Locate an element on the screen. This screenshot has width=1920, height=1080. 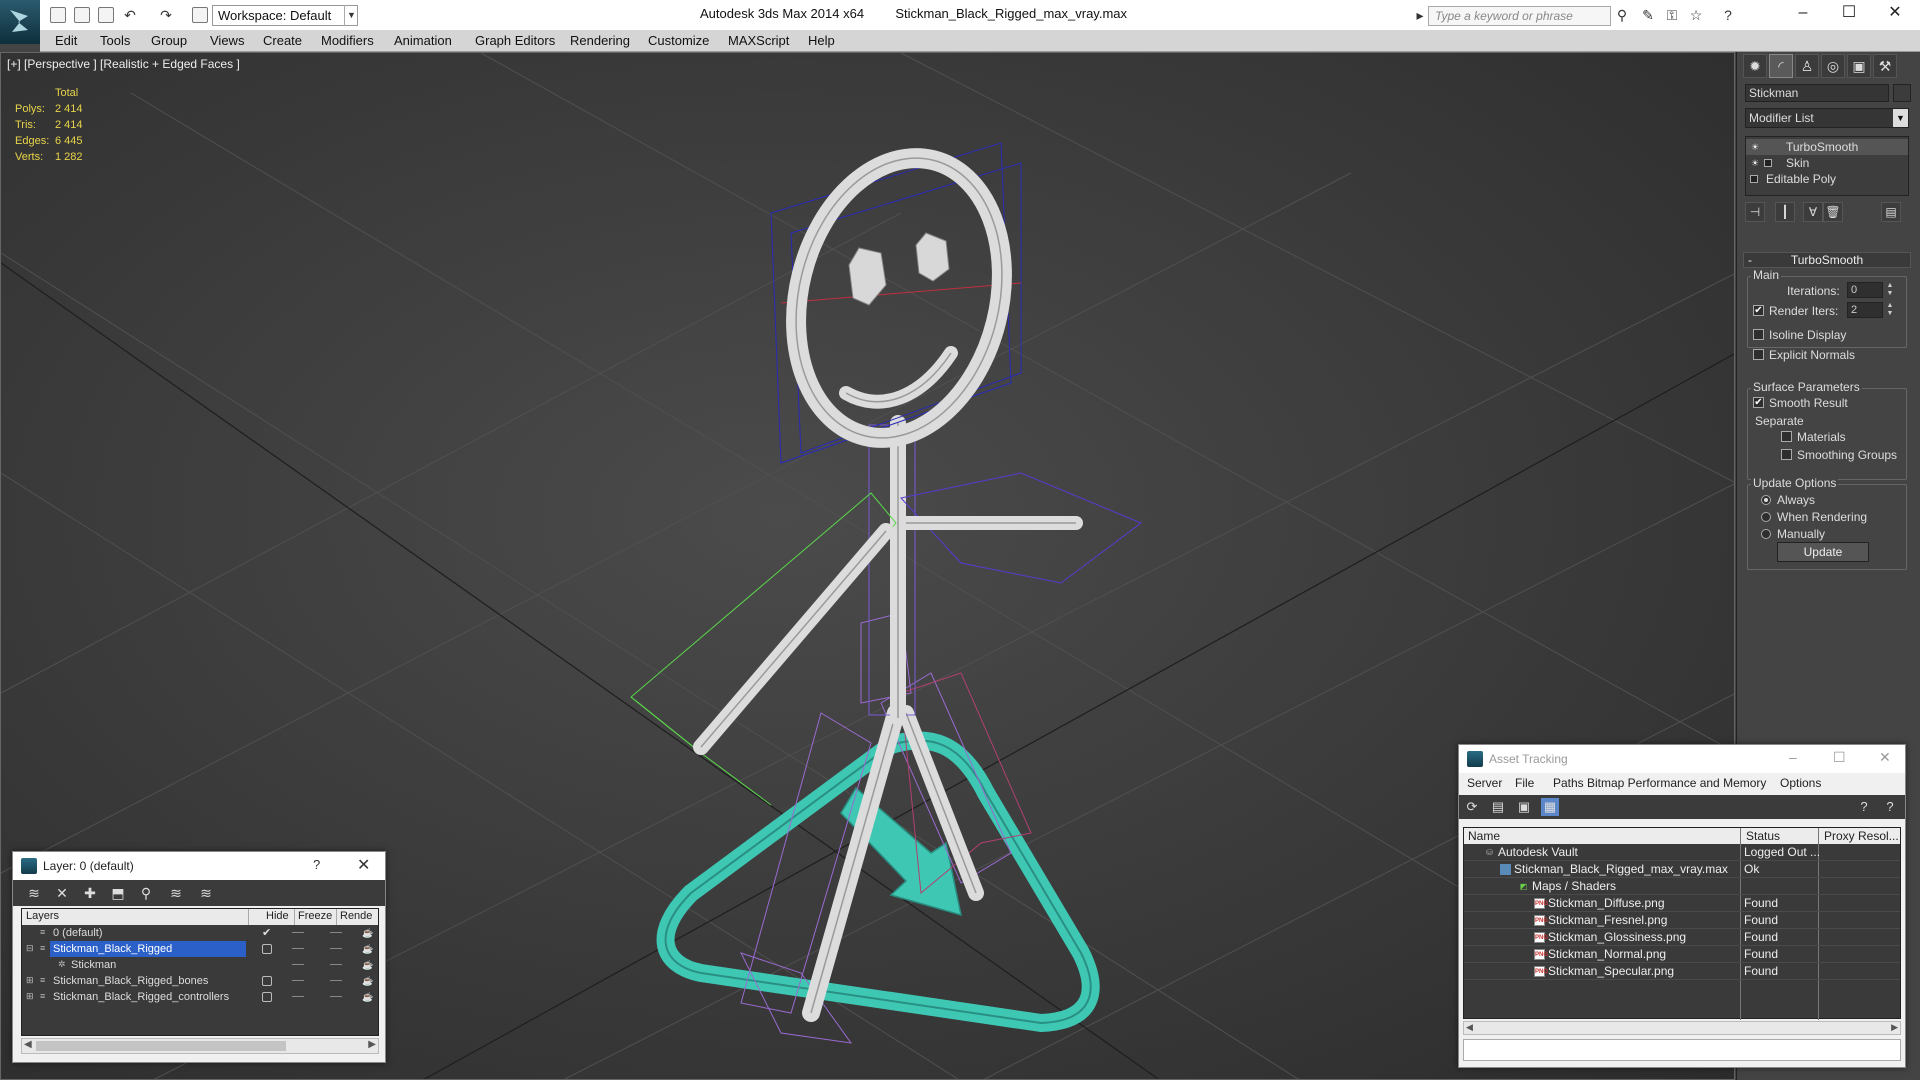
create-tab-icon: ✹ is located at coordinates (1755, 66).